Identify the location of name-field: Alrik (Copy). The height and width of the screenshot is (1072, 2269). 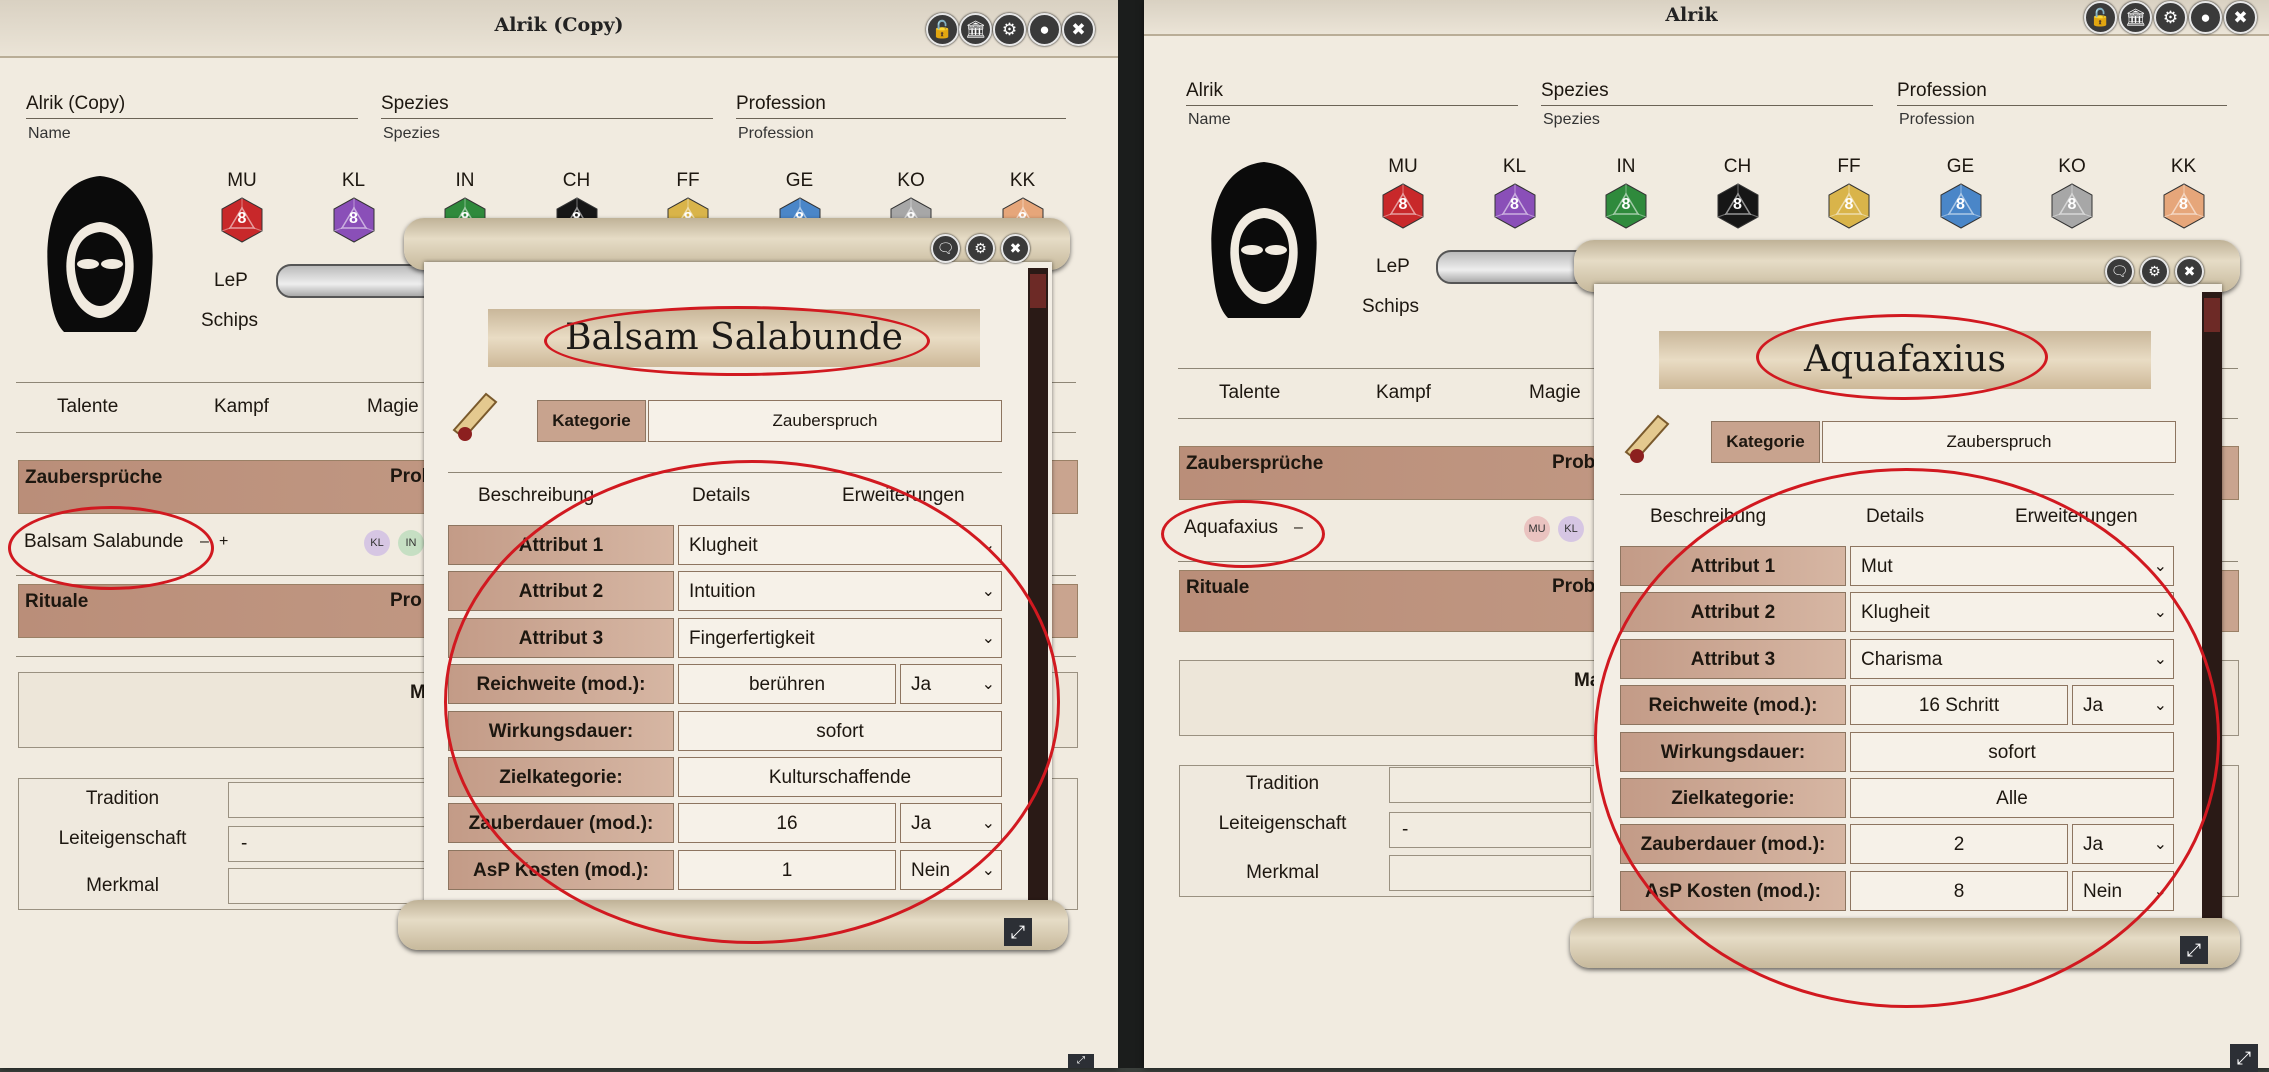
(192, 104).